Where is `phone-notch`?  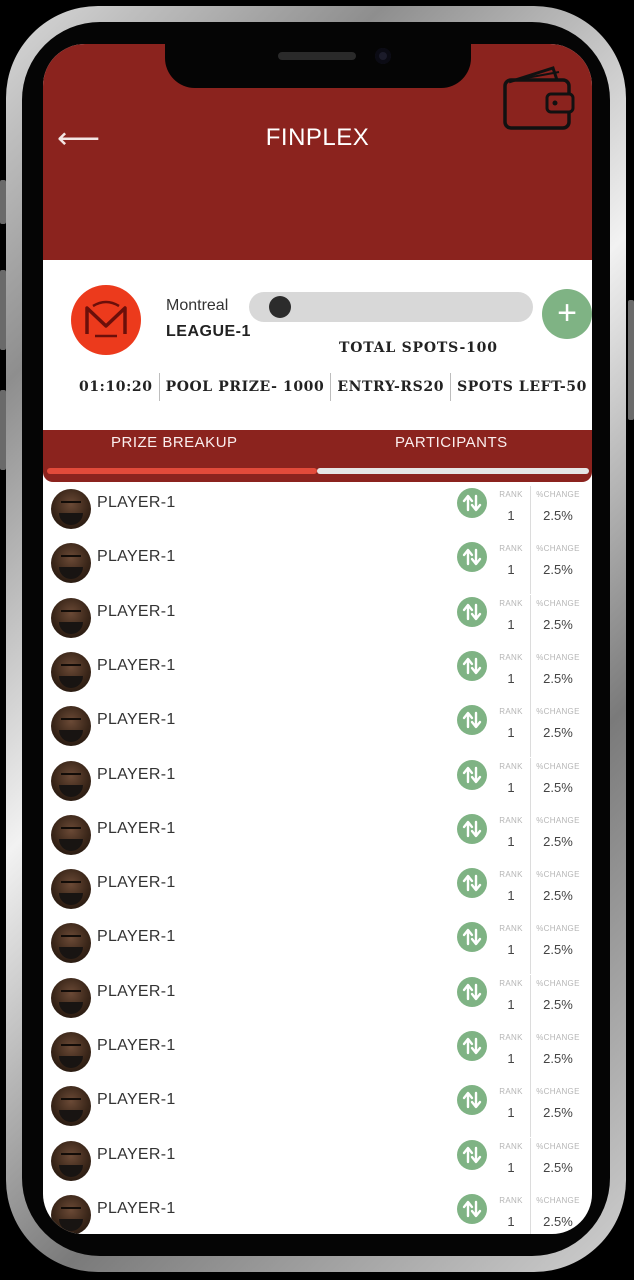 phone-notch is located at coordinates (318, 66).